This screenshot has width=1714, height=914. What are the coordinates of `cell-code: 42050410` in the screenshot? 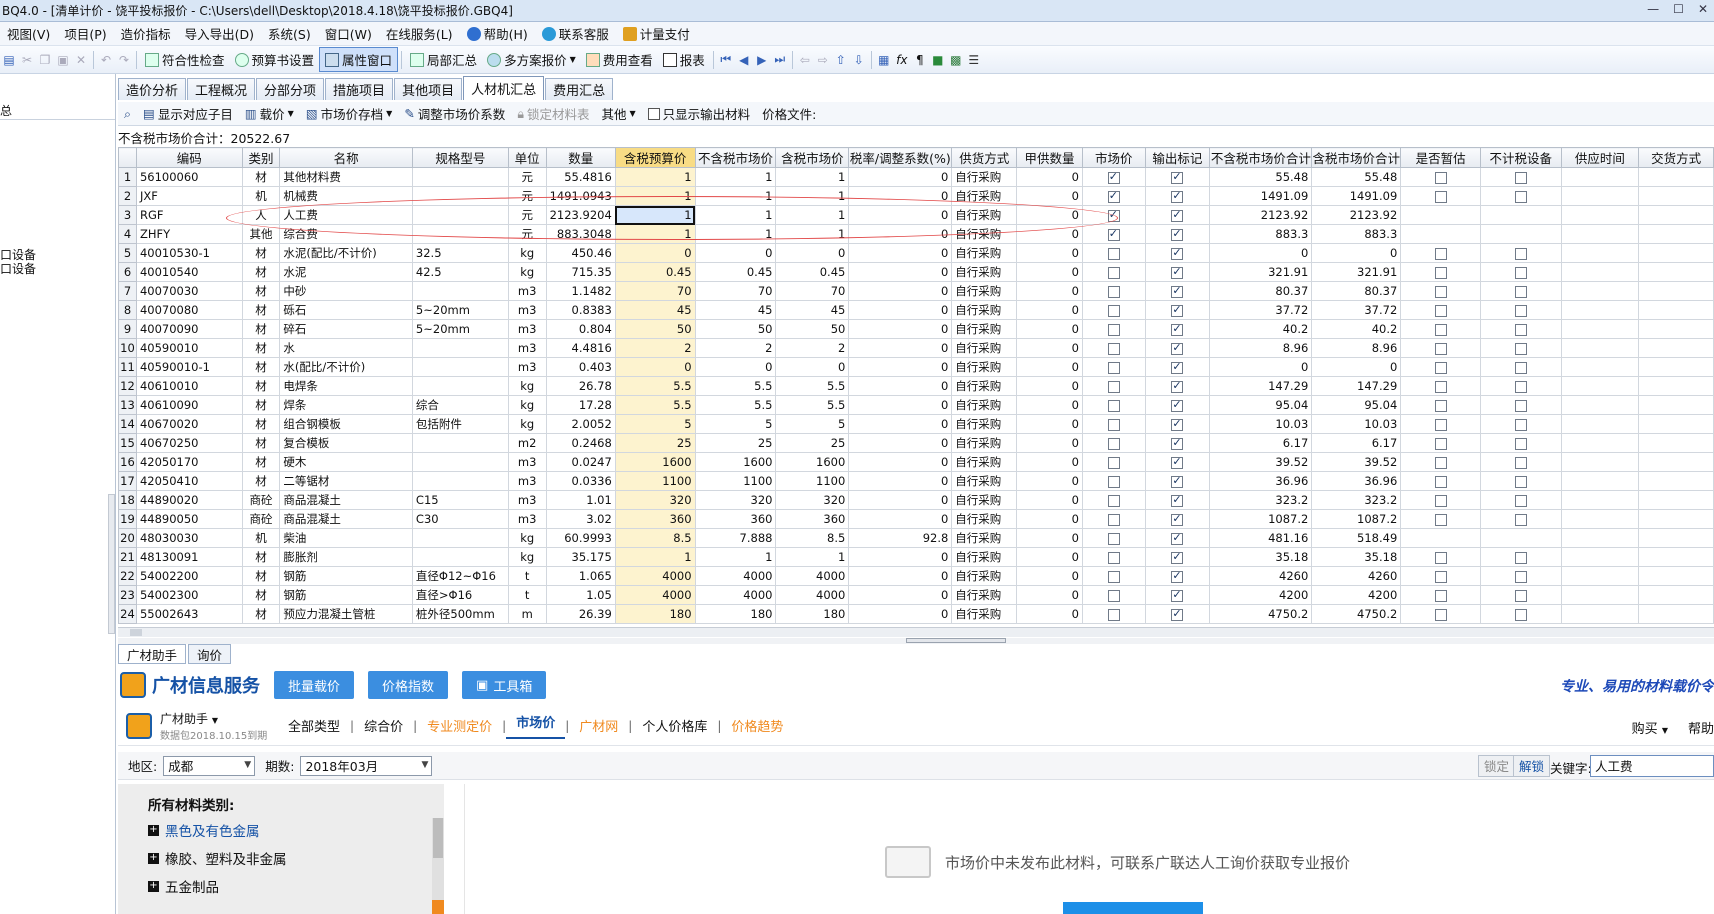 It's located at (189, 481).